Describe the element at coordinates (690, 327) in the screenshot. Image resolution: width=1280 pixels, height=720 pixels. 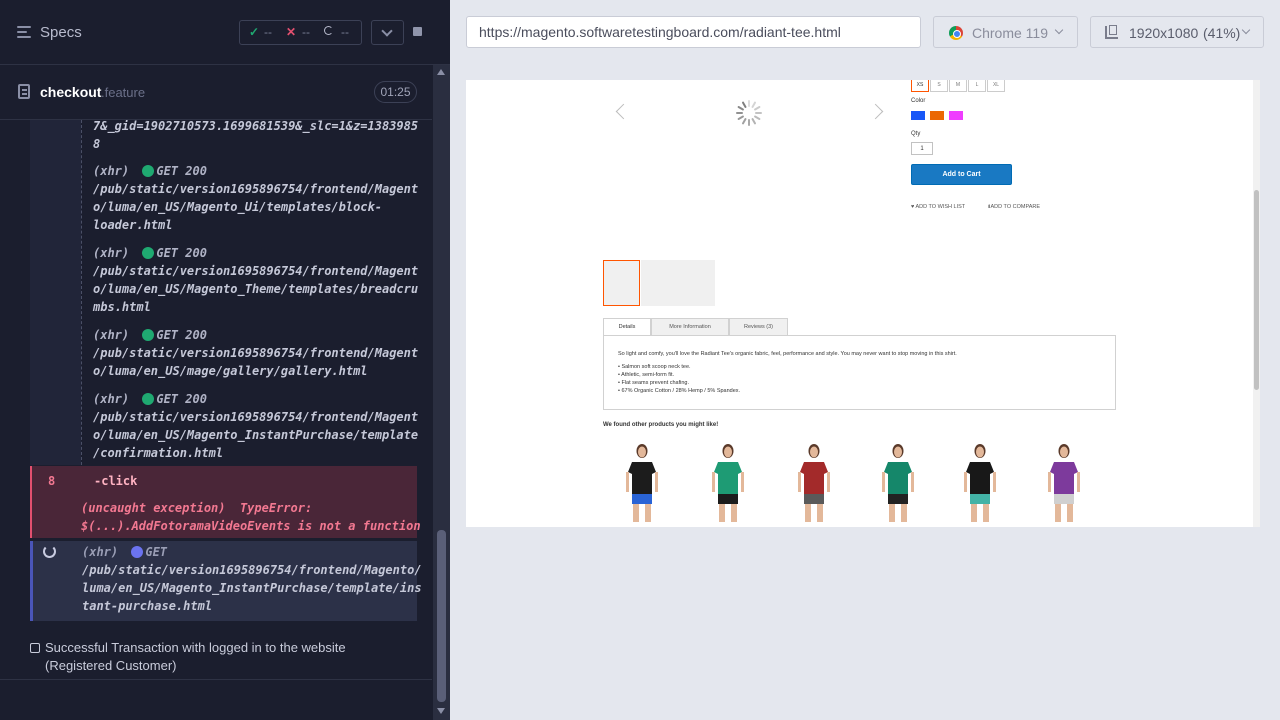
I see `tab-more-information: More Information` at that location.